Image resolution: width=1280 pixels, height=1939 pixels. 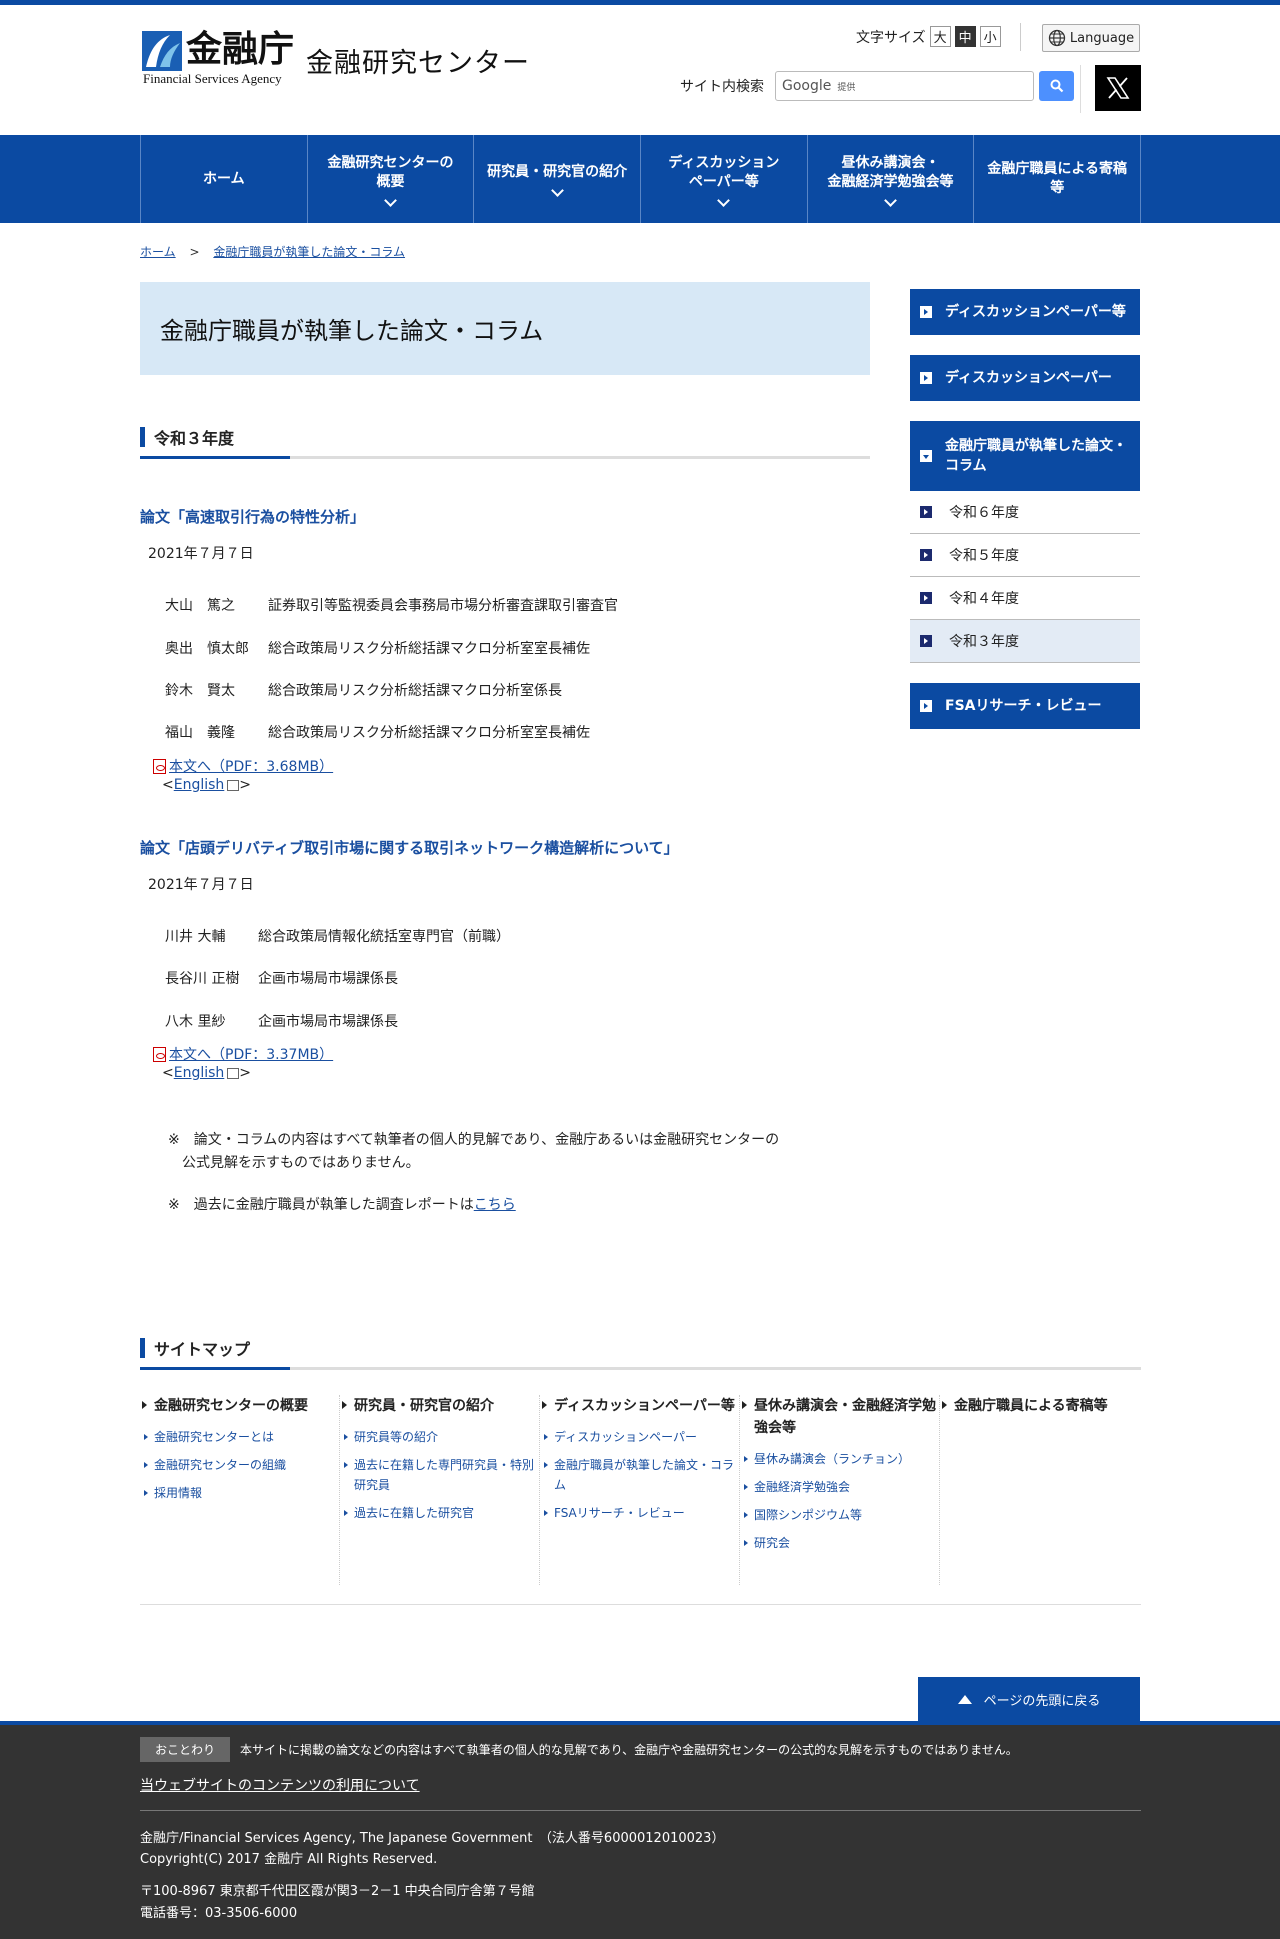 What do you see at coordinates (984, 599) in the screenshot?
I see `sidebar-sub-label: 令和４年度` at bounding box center [984, 599].